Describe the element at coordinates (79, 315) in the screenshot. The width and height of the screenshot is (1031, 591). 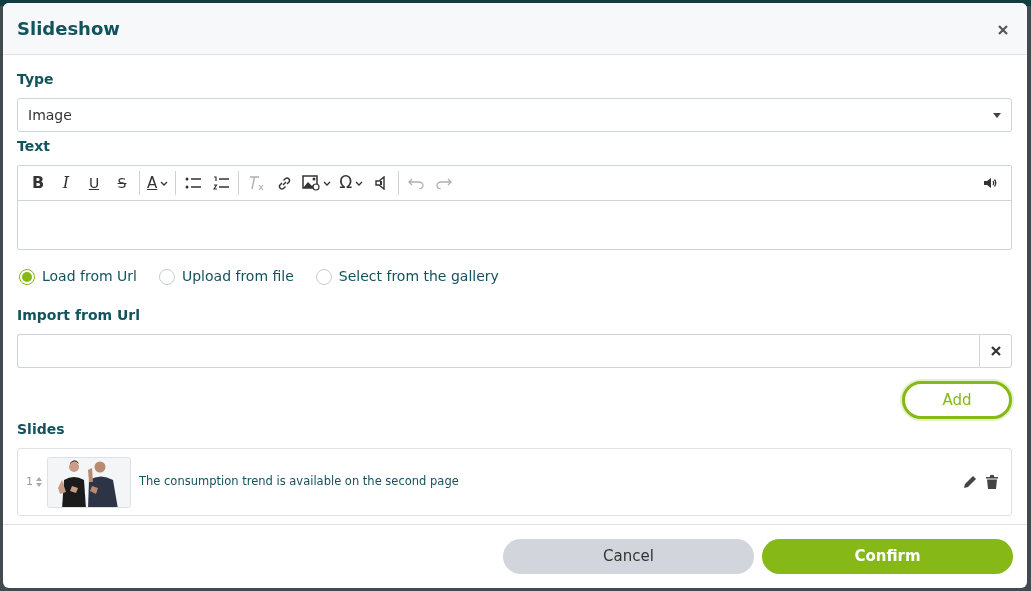
I see `field-label: Import from Url` at that location.